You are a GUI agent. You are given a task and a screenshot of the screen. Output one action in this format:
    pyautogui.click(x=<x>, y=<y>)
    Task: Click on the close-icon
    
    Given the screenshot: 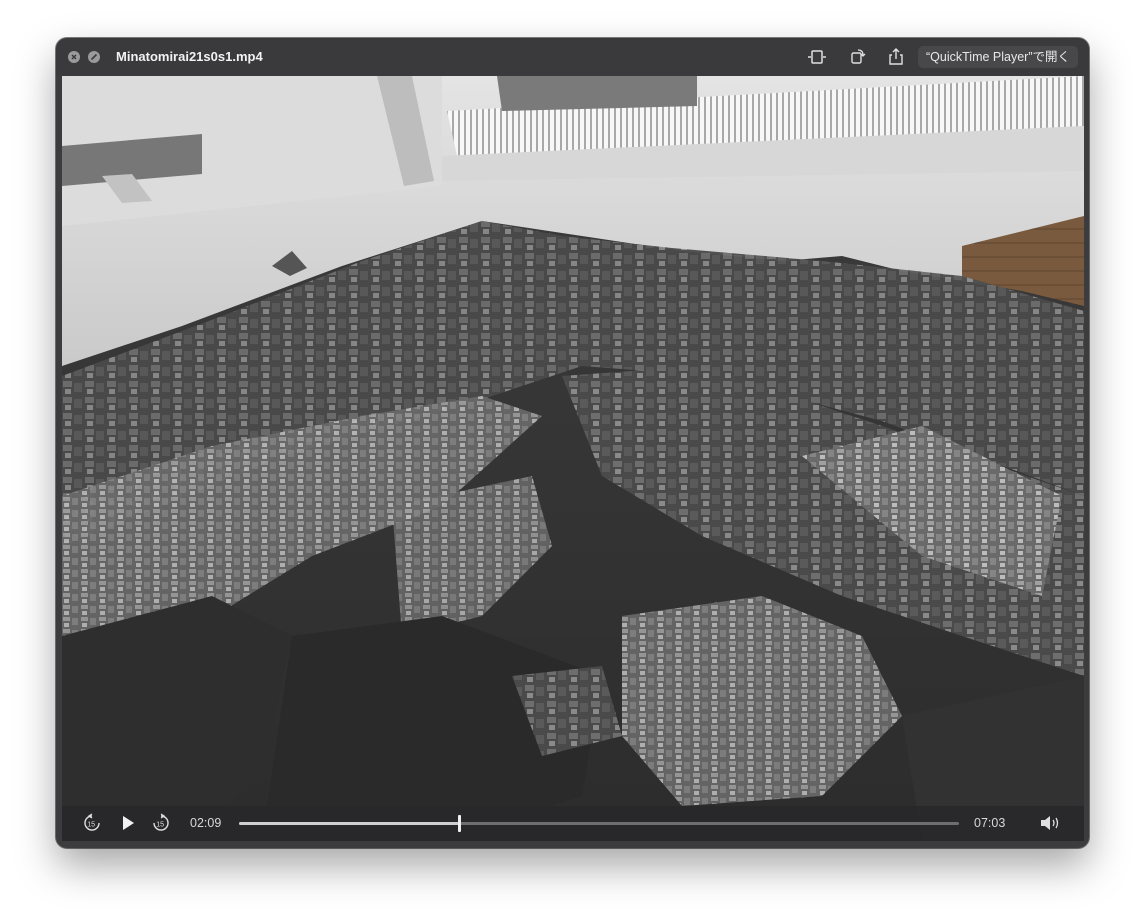 What is the action you would take?
    pyautogui.click(x=74, y=57)
    